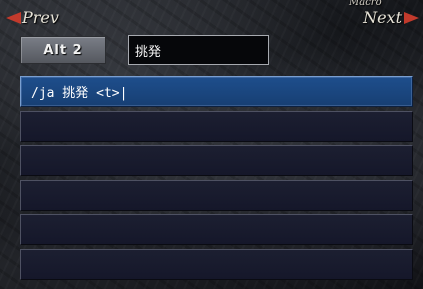  I want to click on prev-button: Prev, so click(32, 17).